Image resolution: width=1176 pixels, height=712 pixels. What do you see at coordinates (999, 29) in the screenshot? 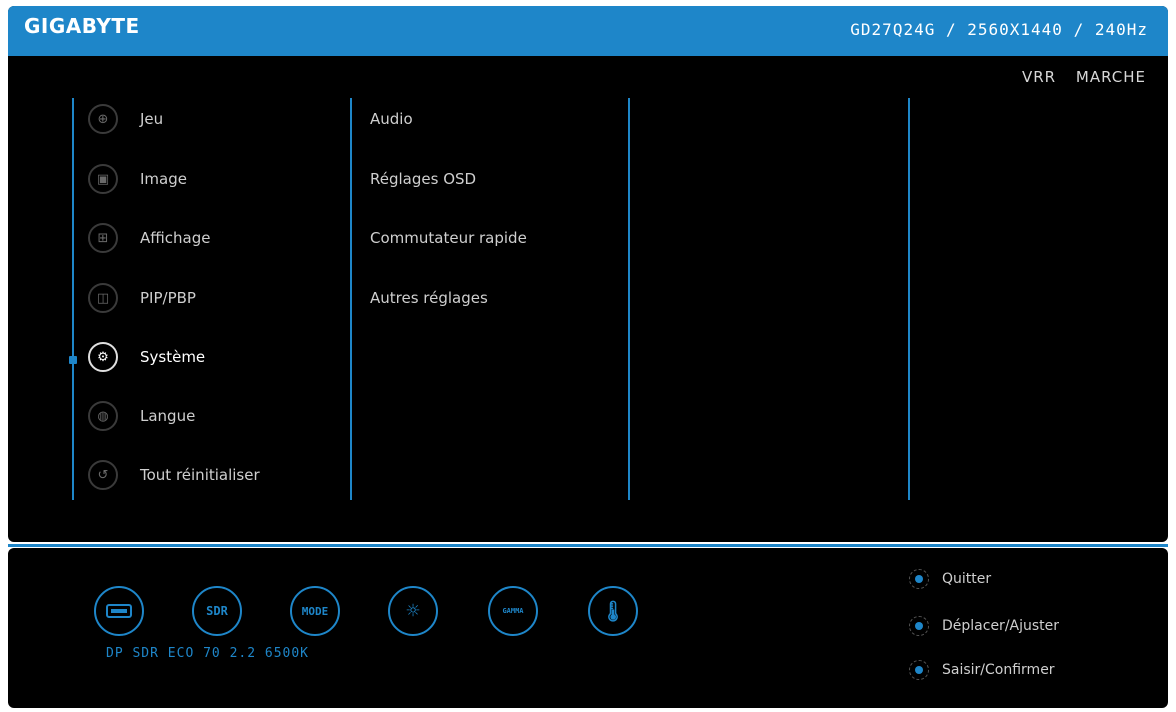
I see `model-info: GD27Q24G / 2560X1440 / 240Hz` at bounding box center [999, 29].